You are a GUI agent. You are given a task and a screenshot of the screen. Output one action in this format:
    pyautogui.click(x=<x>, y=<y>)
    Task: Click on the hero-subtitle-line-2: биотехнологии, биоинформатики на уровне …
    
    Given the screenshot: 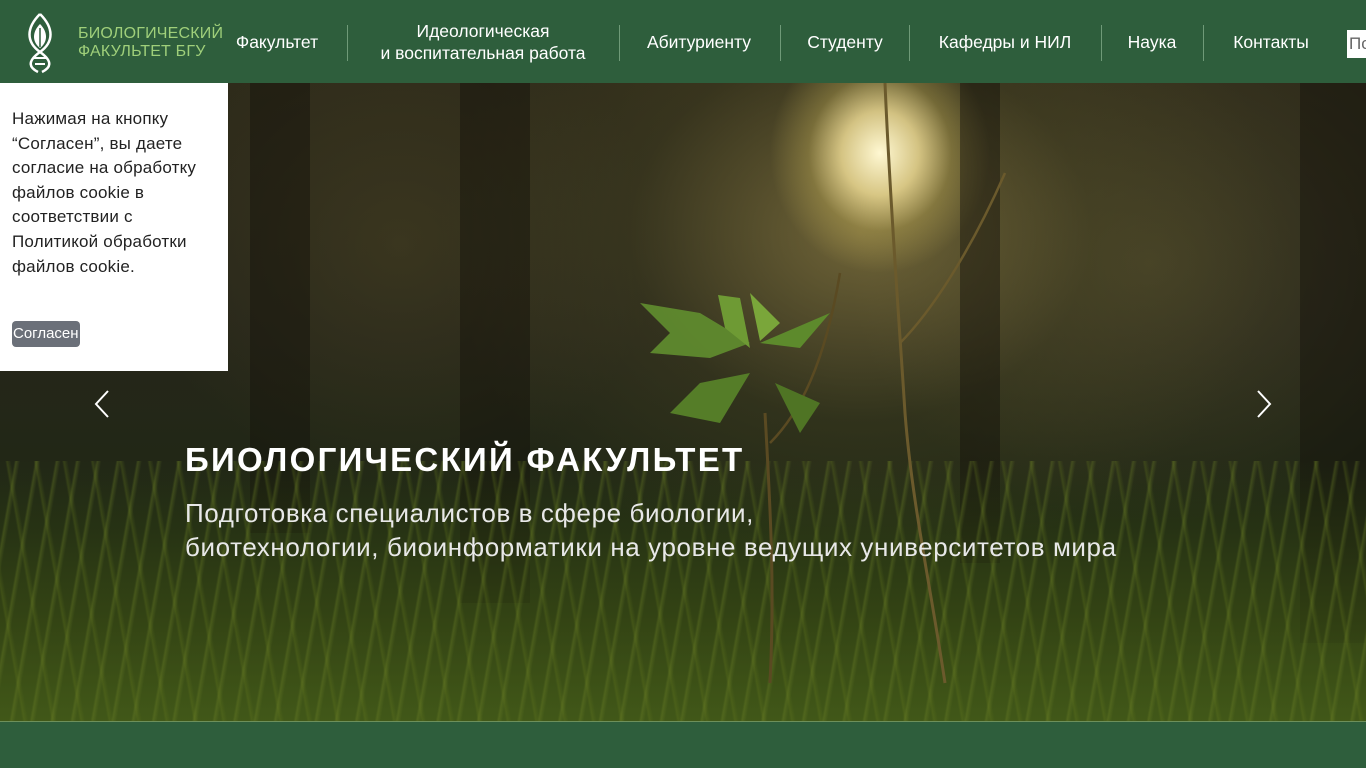 What is the action you would take?
    pyautogui.click(x=651, y=547)
    